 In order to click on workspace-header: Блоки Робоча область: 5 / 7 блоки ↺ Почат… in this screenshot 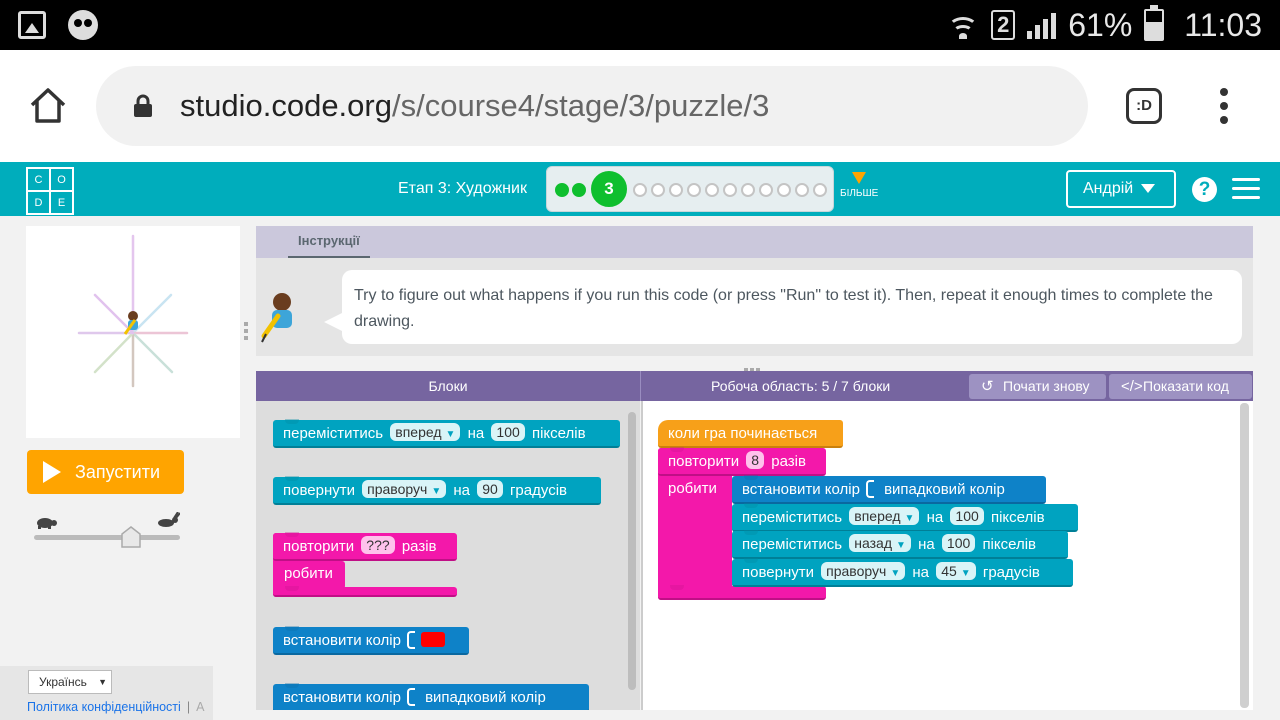, I will do `click(754, 386)`.